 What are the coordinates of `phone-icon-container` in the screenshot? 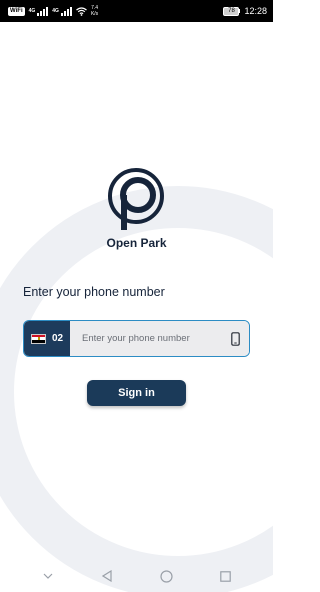 It's located at (235, 338).